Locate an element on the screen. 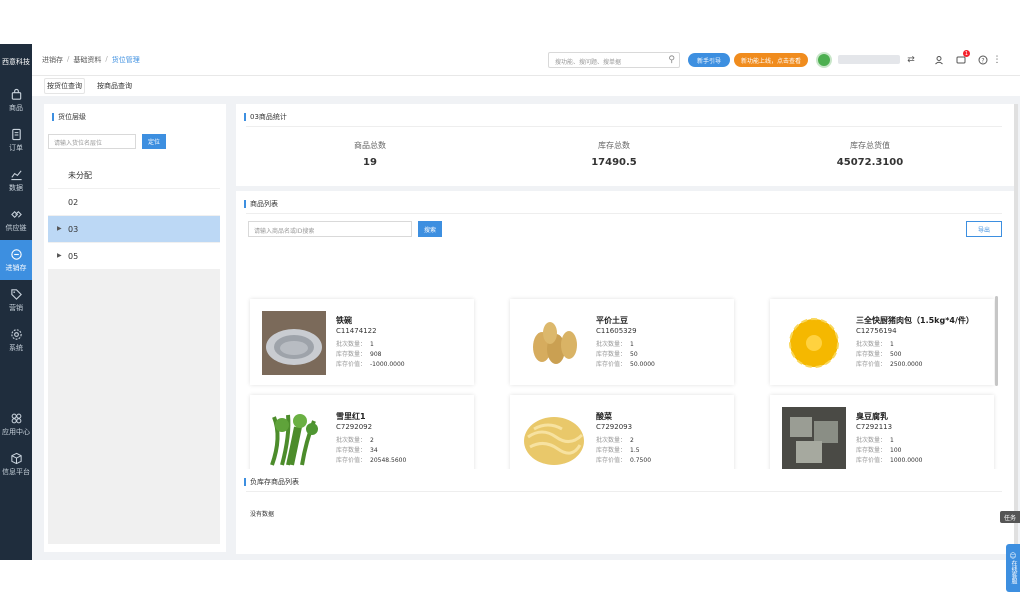 This screenshot has height=609, width=1020. product-code: C11605329 is located at coordinates (616, 331).